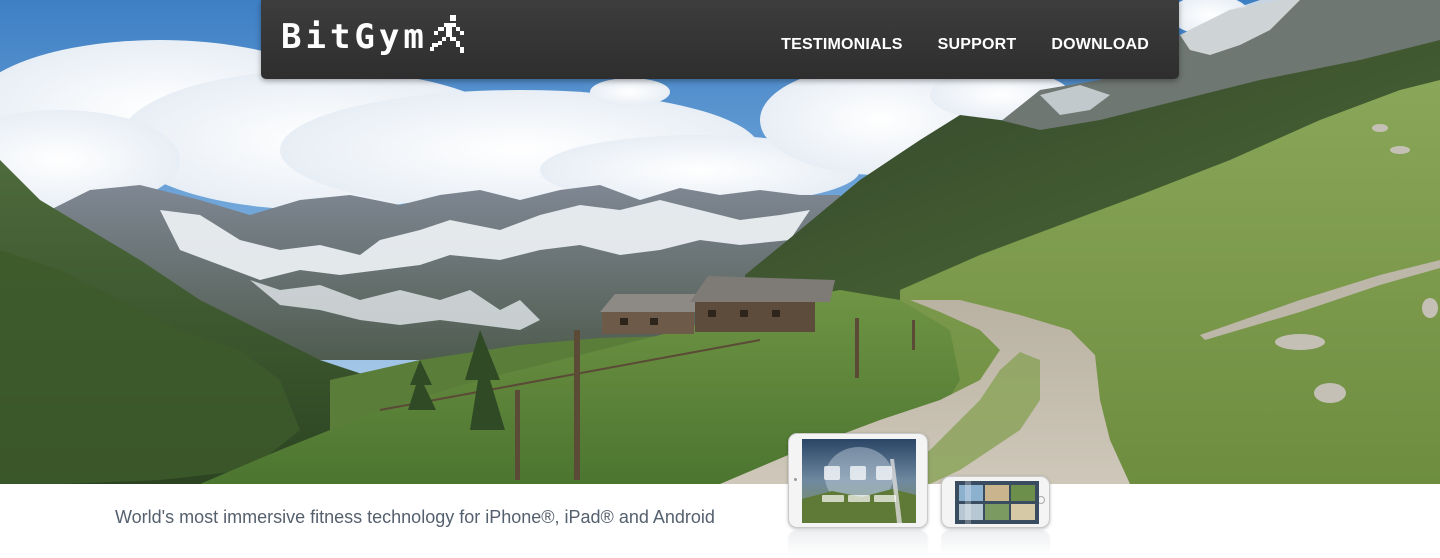  I want to click on nav-download-link: DOWNLOAD, so click(1100, 45).